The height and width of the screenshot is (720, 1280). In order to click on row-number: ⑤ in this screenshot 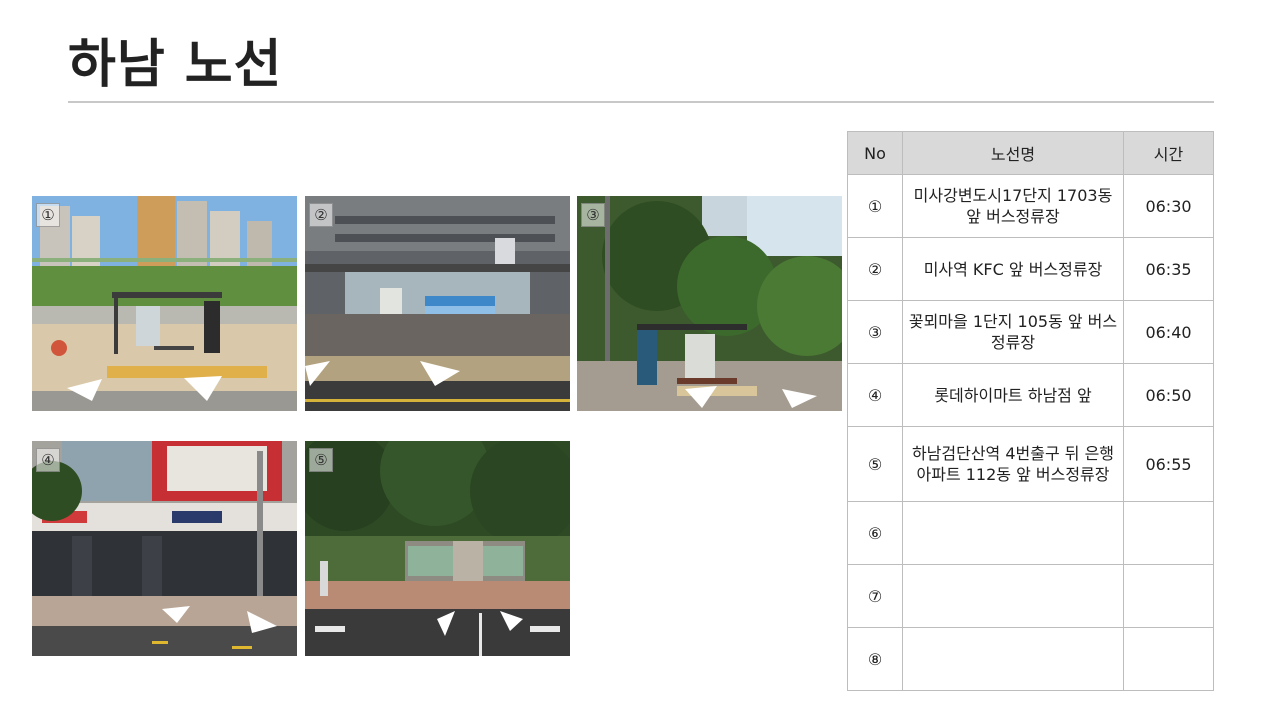, I will do `click(875, 464)`.